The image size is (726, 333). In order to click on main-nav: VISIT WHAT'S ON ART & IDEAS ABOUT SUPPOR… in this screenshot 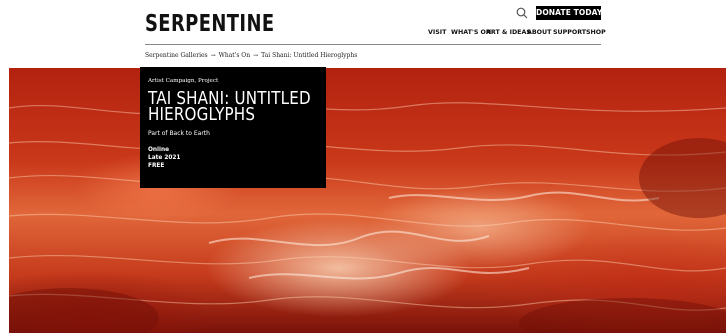, I will do `click(363, 33)`.